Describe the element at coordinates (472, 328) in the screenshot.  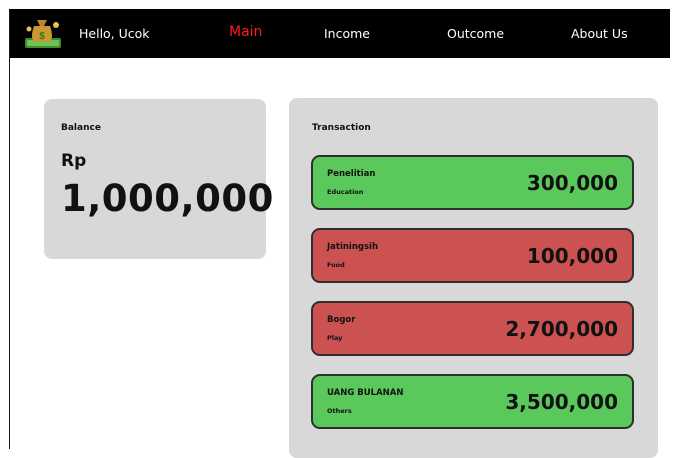
I see `transaction-card: Bogor Play 2,700,000` at that location.